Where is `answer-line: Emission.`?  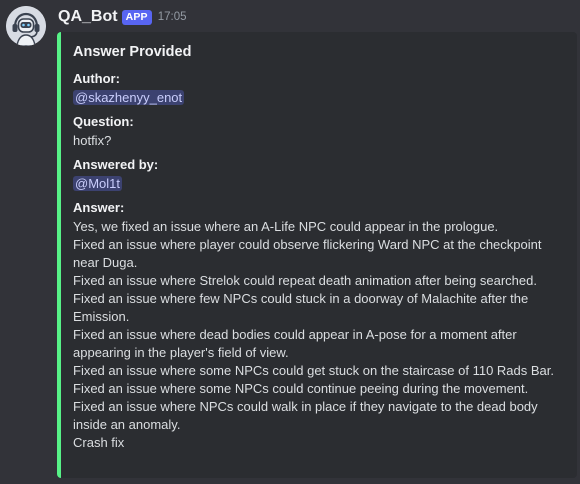
answer-line: Emission. is located at coordinates (101, 316).